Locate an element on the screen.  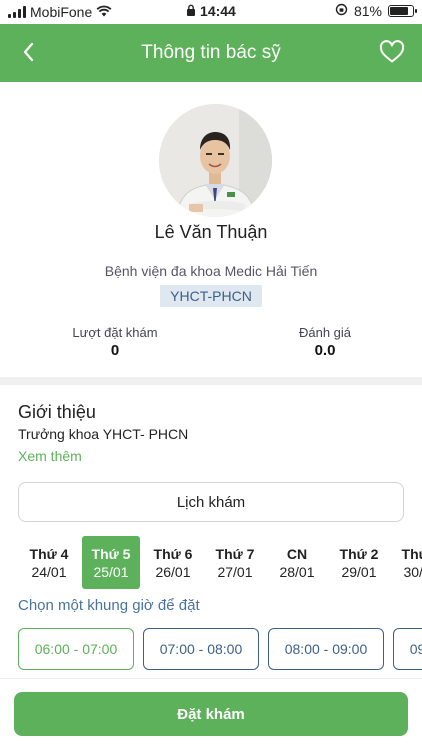
lock-icon is located at coordinates (193, 11).